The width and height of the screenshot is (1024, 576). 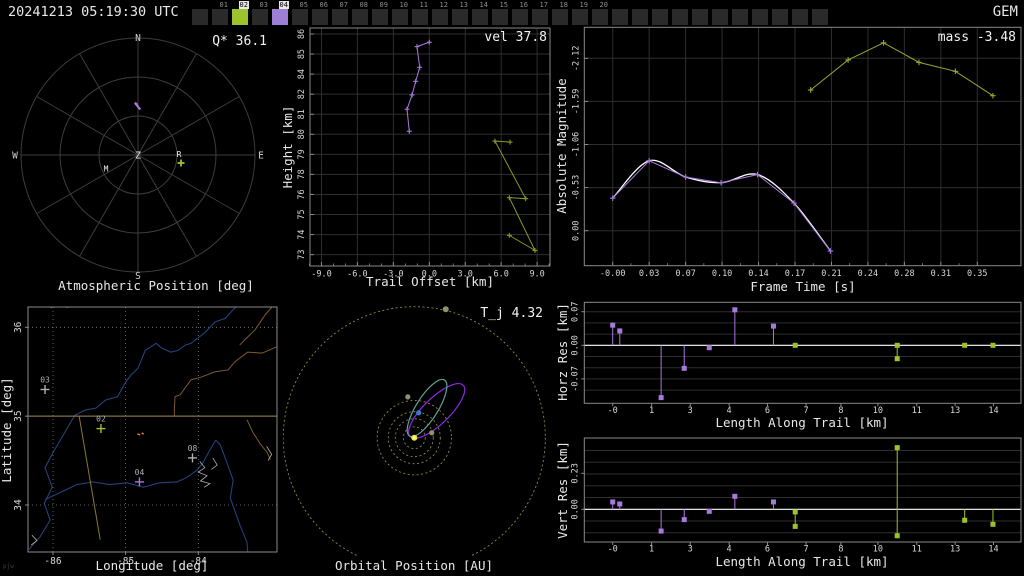 I want to click on city-boundary, so click(x=204, y=474).